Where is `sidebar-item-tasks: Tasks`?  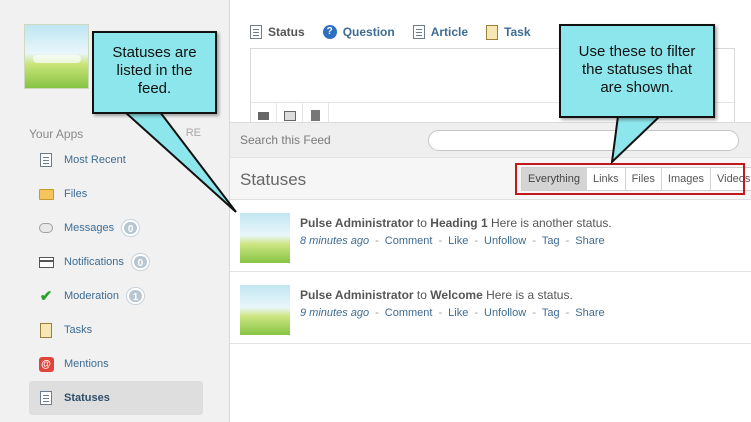 sidebar-item-tasks: Tasks is located at coordinates (116, 330).